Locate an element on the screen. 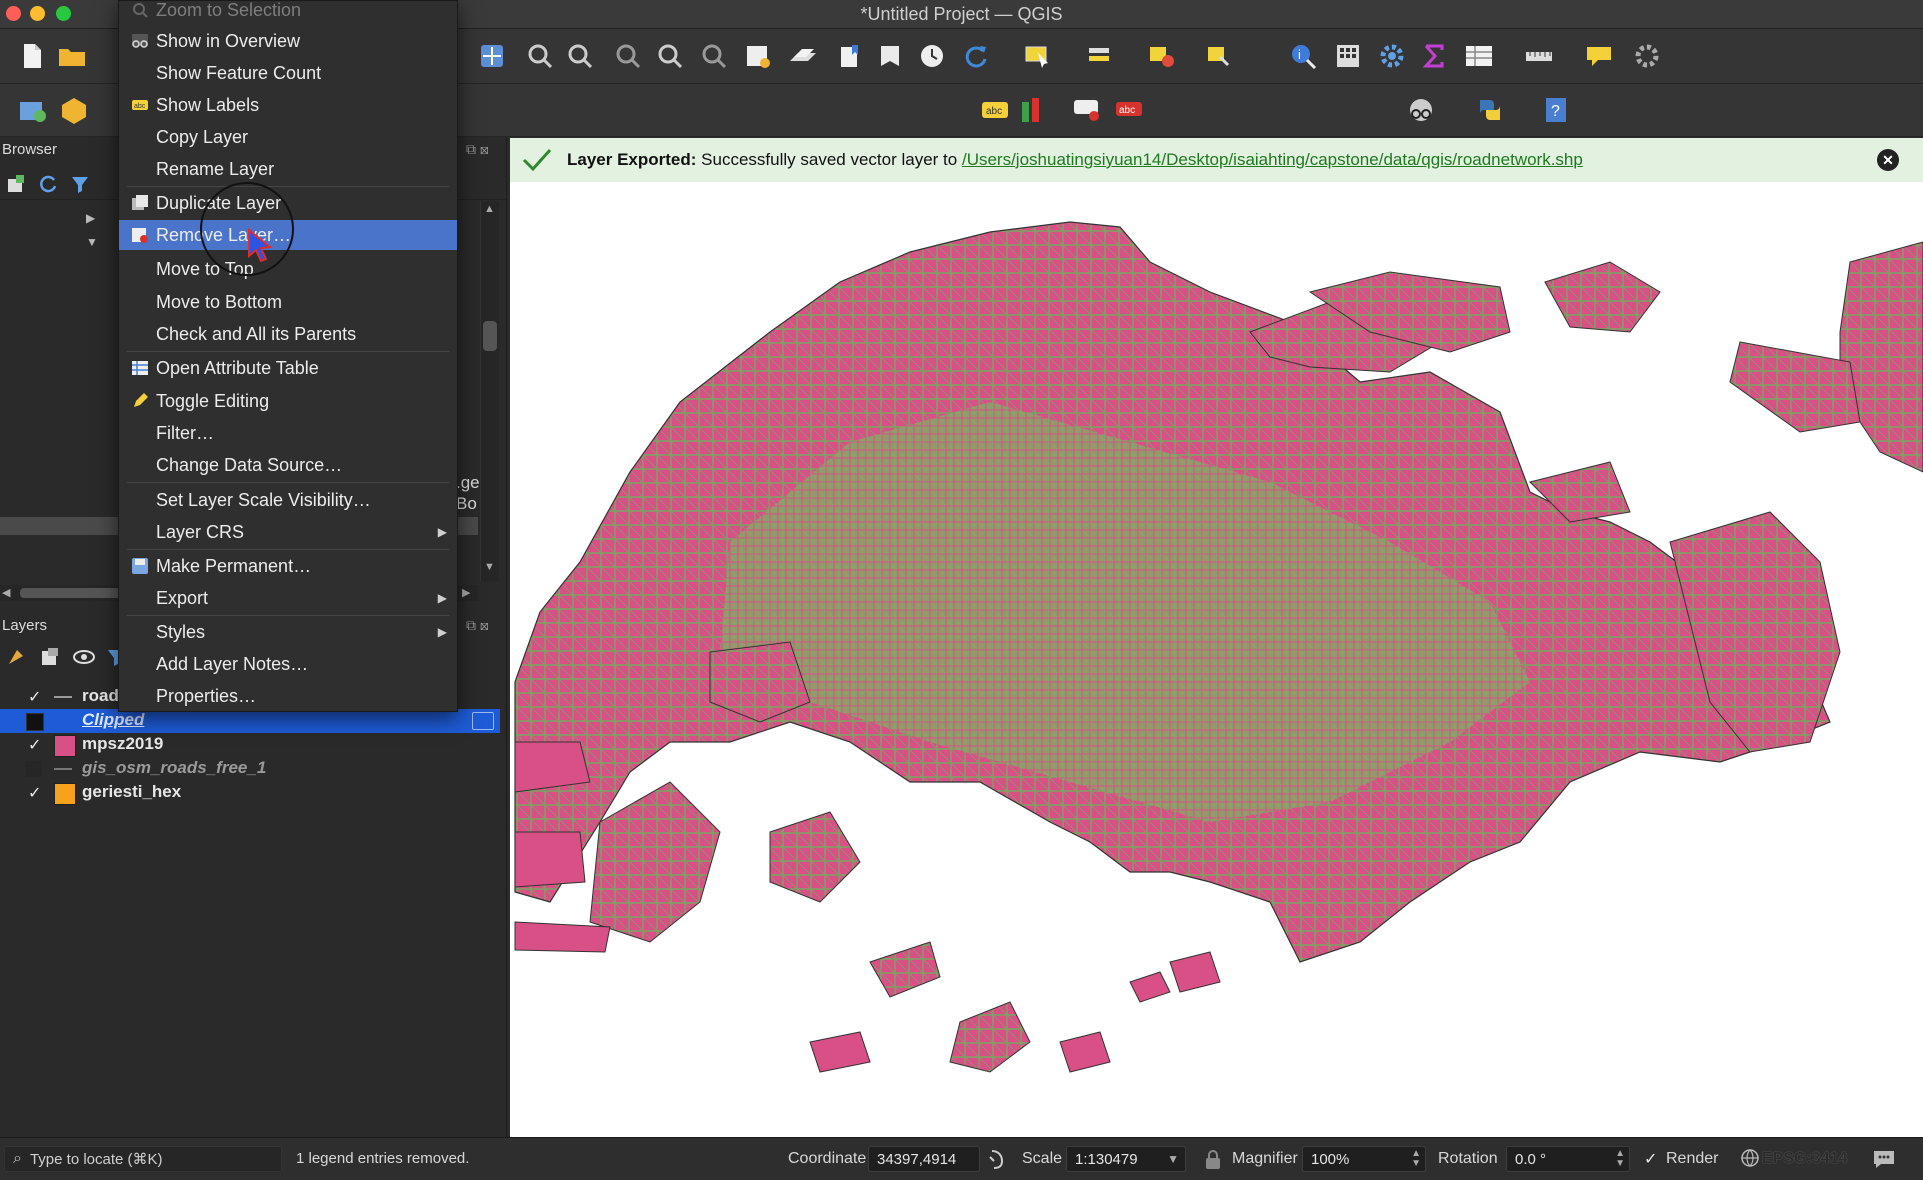  menu-export: Export ▶ is located at coordinates (288, 598).